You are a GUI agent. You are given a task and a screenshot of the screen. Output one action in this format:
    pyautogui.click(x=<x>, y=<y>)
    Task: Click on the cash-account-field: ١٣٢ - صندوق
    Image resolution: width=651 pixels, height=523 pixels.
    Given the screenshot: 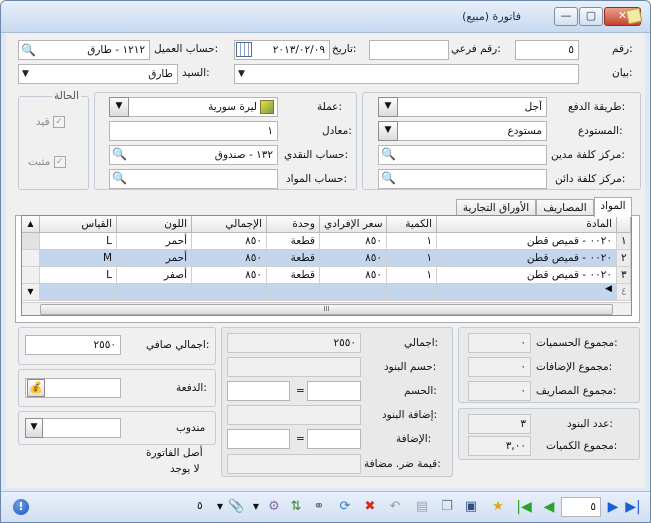 What is the action you would take?
    pyautogui.click(x=193, y=155)
    